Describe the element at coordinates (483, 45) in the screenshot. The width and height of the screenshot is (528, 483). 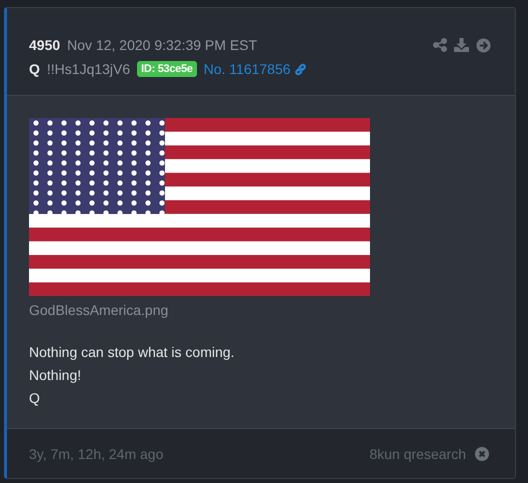
I see `arrow-right-icon` at that location.